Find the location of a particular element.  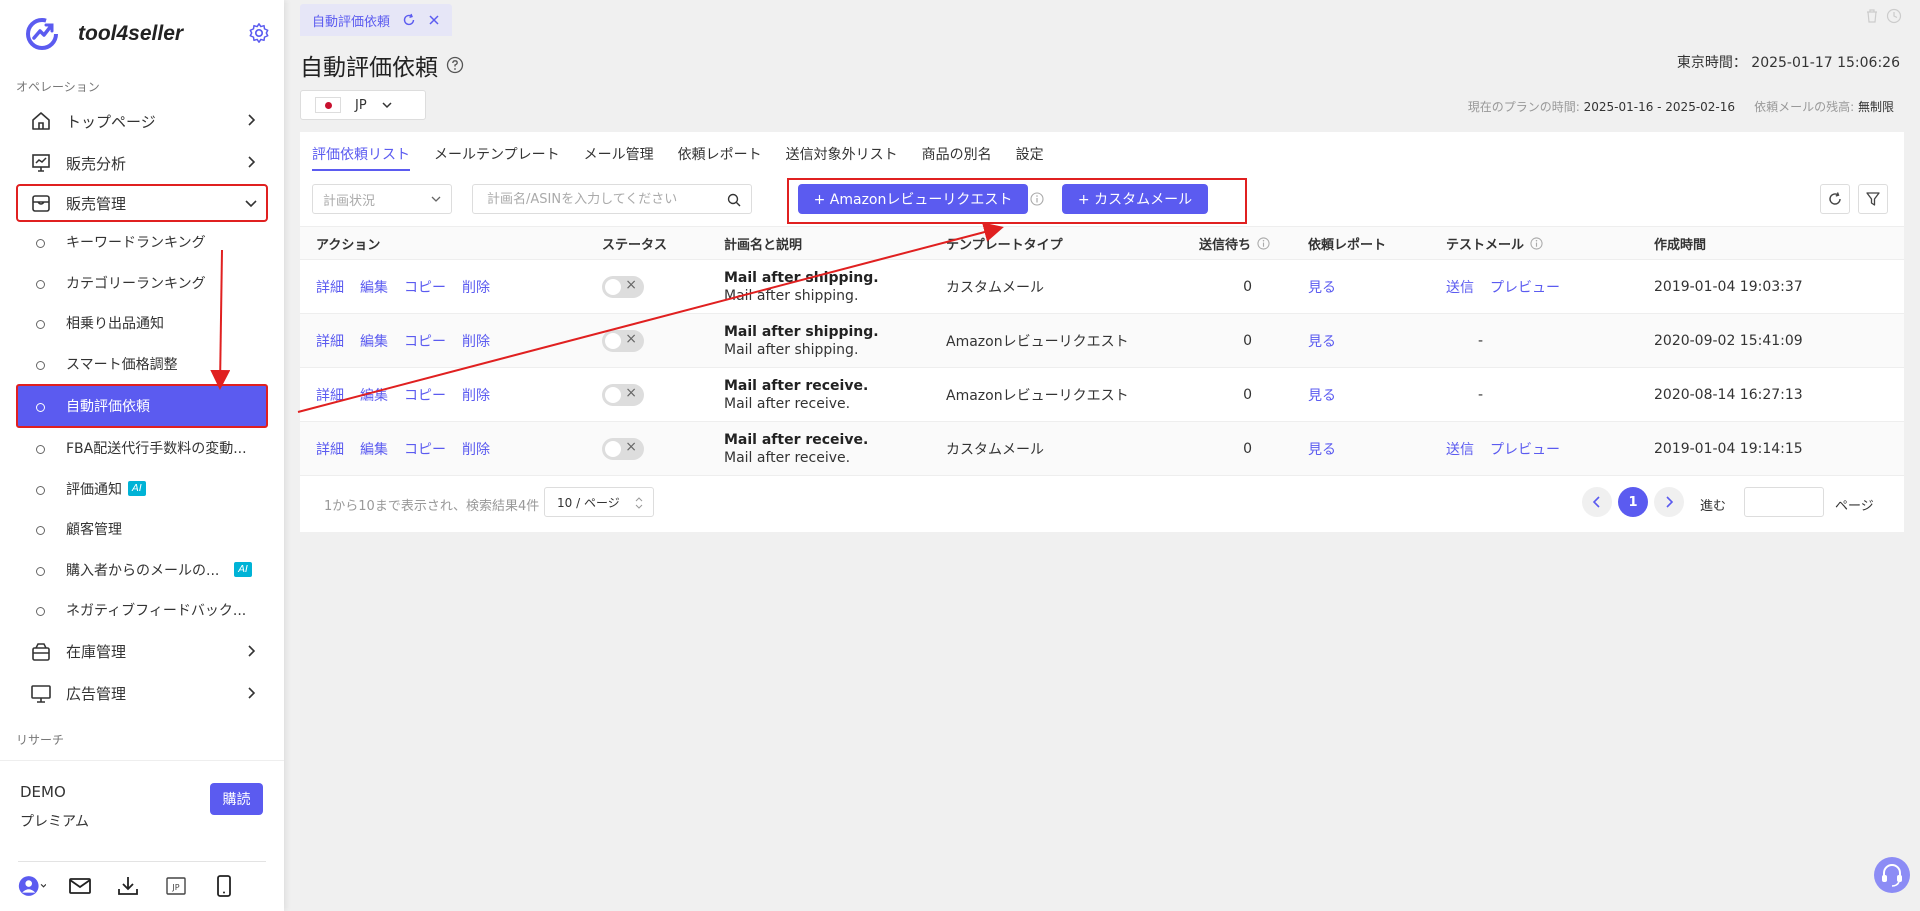

page-button-current: 1 is located at coordinates (1633, 502).